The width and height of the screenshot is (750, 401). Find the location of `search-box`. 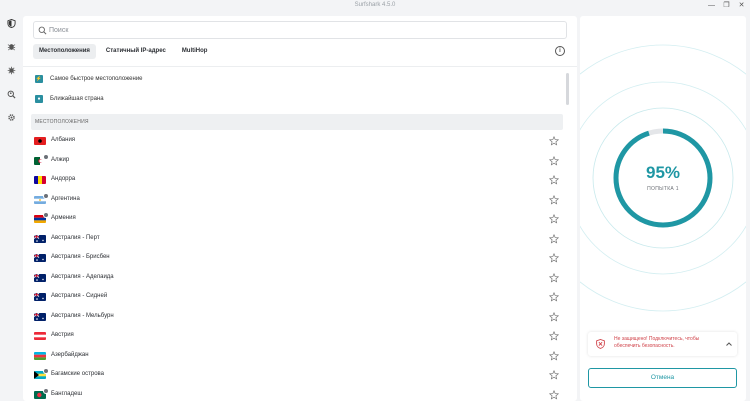

search-box is located at coordinates (300, 30).